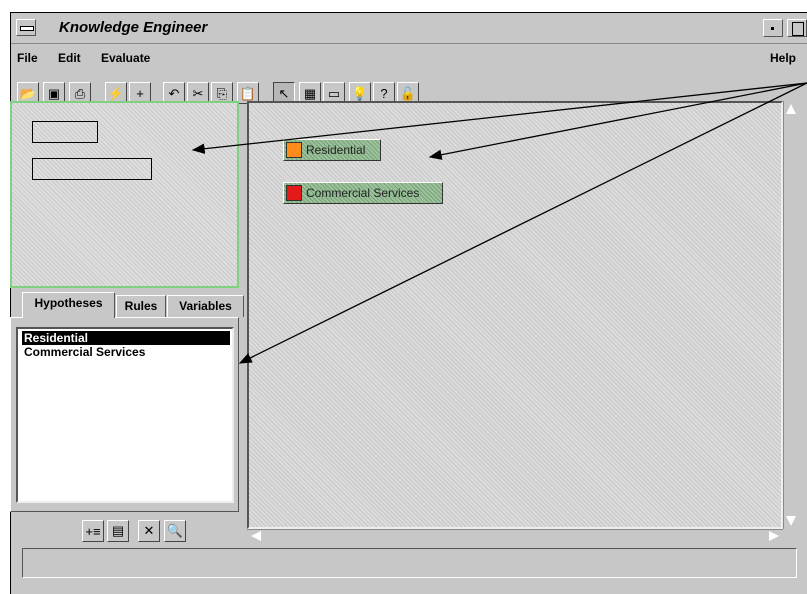  I want to click on menu-bar: File Edit Evaluate Help, so click(409, 58).